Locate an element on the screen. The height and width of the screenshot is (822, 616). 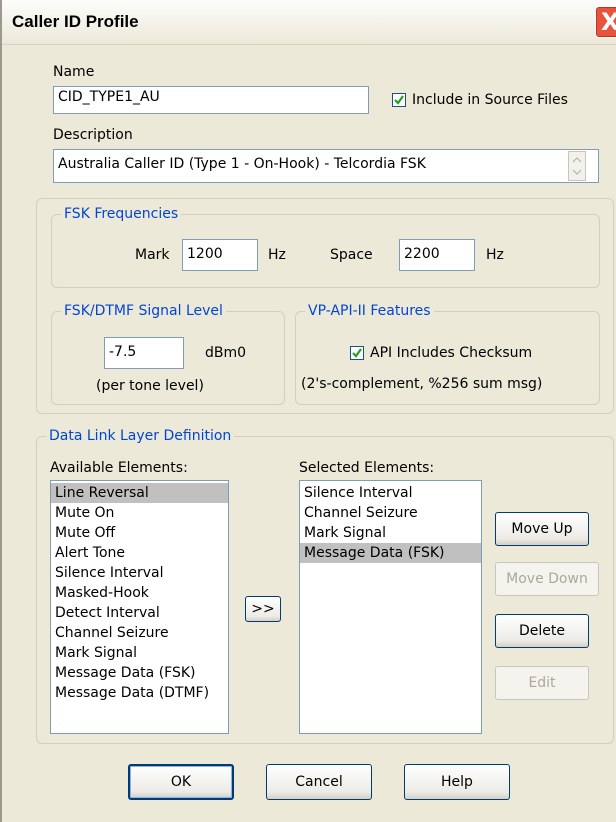
space-label: Space is located at coordinates (351, 255).